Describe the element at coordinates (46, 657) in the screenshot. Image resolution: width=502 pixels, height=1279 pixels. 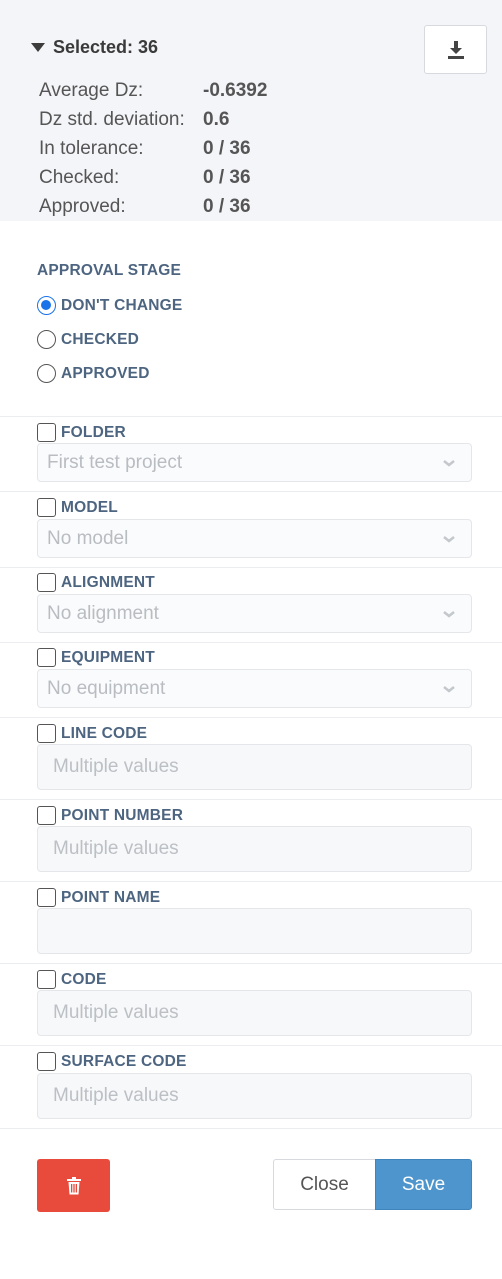
I see `equipment-checkbox` at that location.